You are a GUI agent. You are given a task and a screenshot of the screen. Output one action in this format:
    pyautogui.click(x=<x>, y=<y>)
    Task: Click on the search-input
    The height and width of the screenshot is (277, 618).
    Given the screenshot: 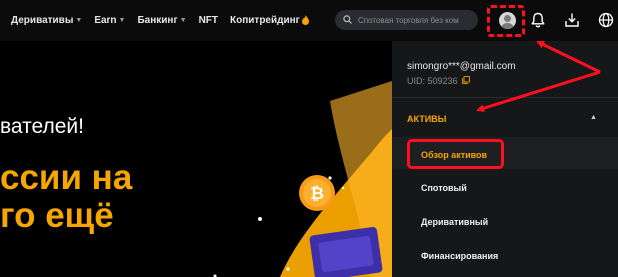 What is the action you would take?
    pyautogui.click(x=417, y=20)
    